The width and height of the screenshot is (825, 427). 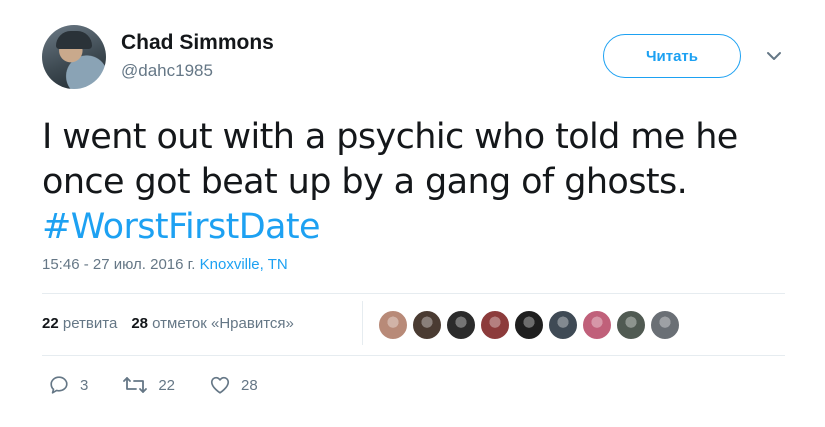 What do you see at coordinates (59, 385) in the screenshot?
I see `reply-icon` at bounding box center [59, 385].